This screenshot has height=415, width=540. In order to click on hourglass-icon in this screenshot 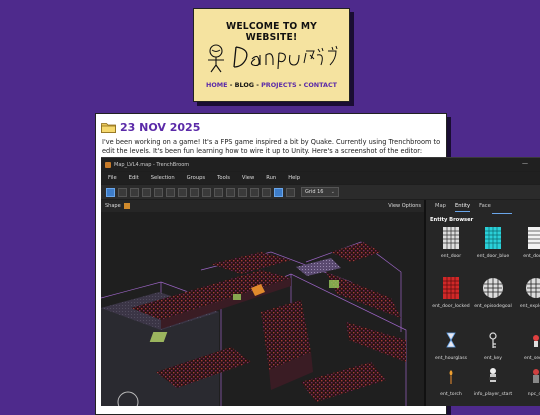, I will do `click(451, 340)`.